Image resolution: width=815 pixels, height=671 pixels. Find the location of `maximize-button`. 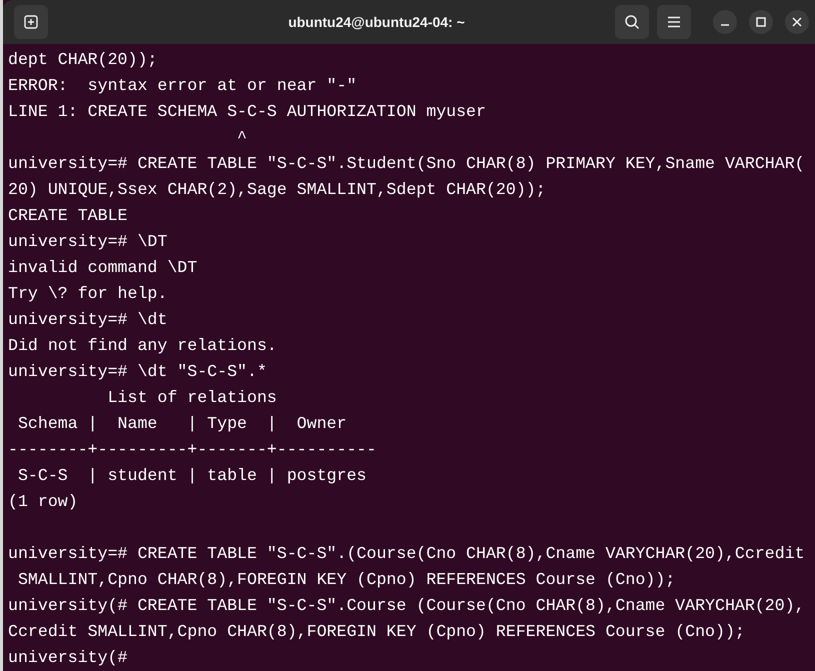

maximize-button is located at coordinates (761, 22).